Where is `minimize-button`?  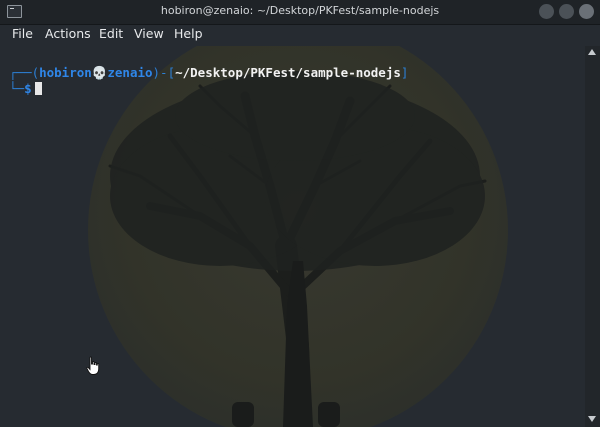 minimize-button is located at coordinates (546, 11).